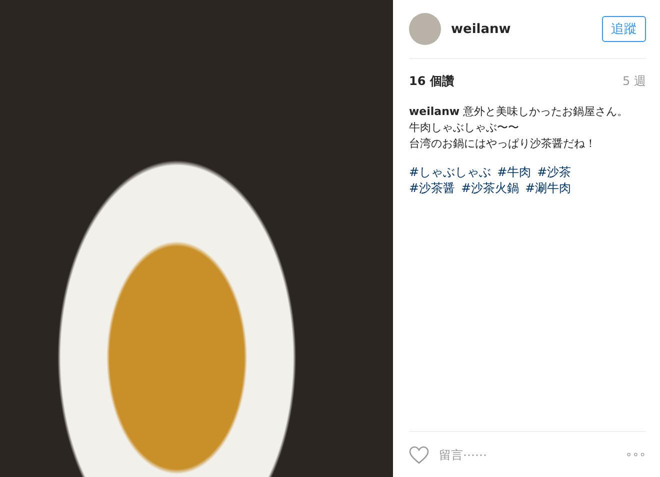 This screenshot has width=660, height=477. What do you see at coordinates (432, 188) in the screenshot?
I see `hashtag-link: #沙茶醤` at bounding box center [432, 188].